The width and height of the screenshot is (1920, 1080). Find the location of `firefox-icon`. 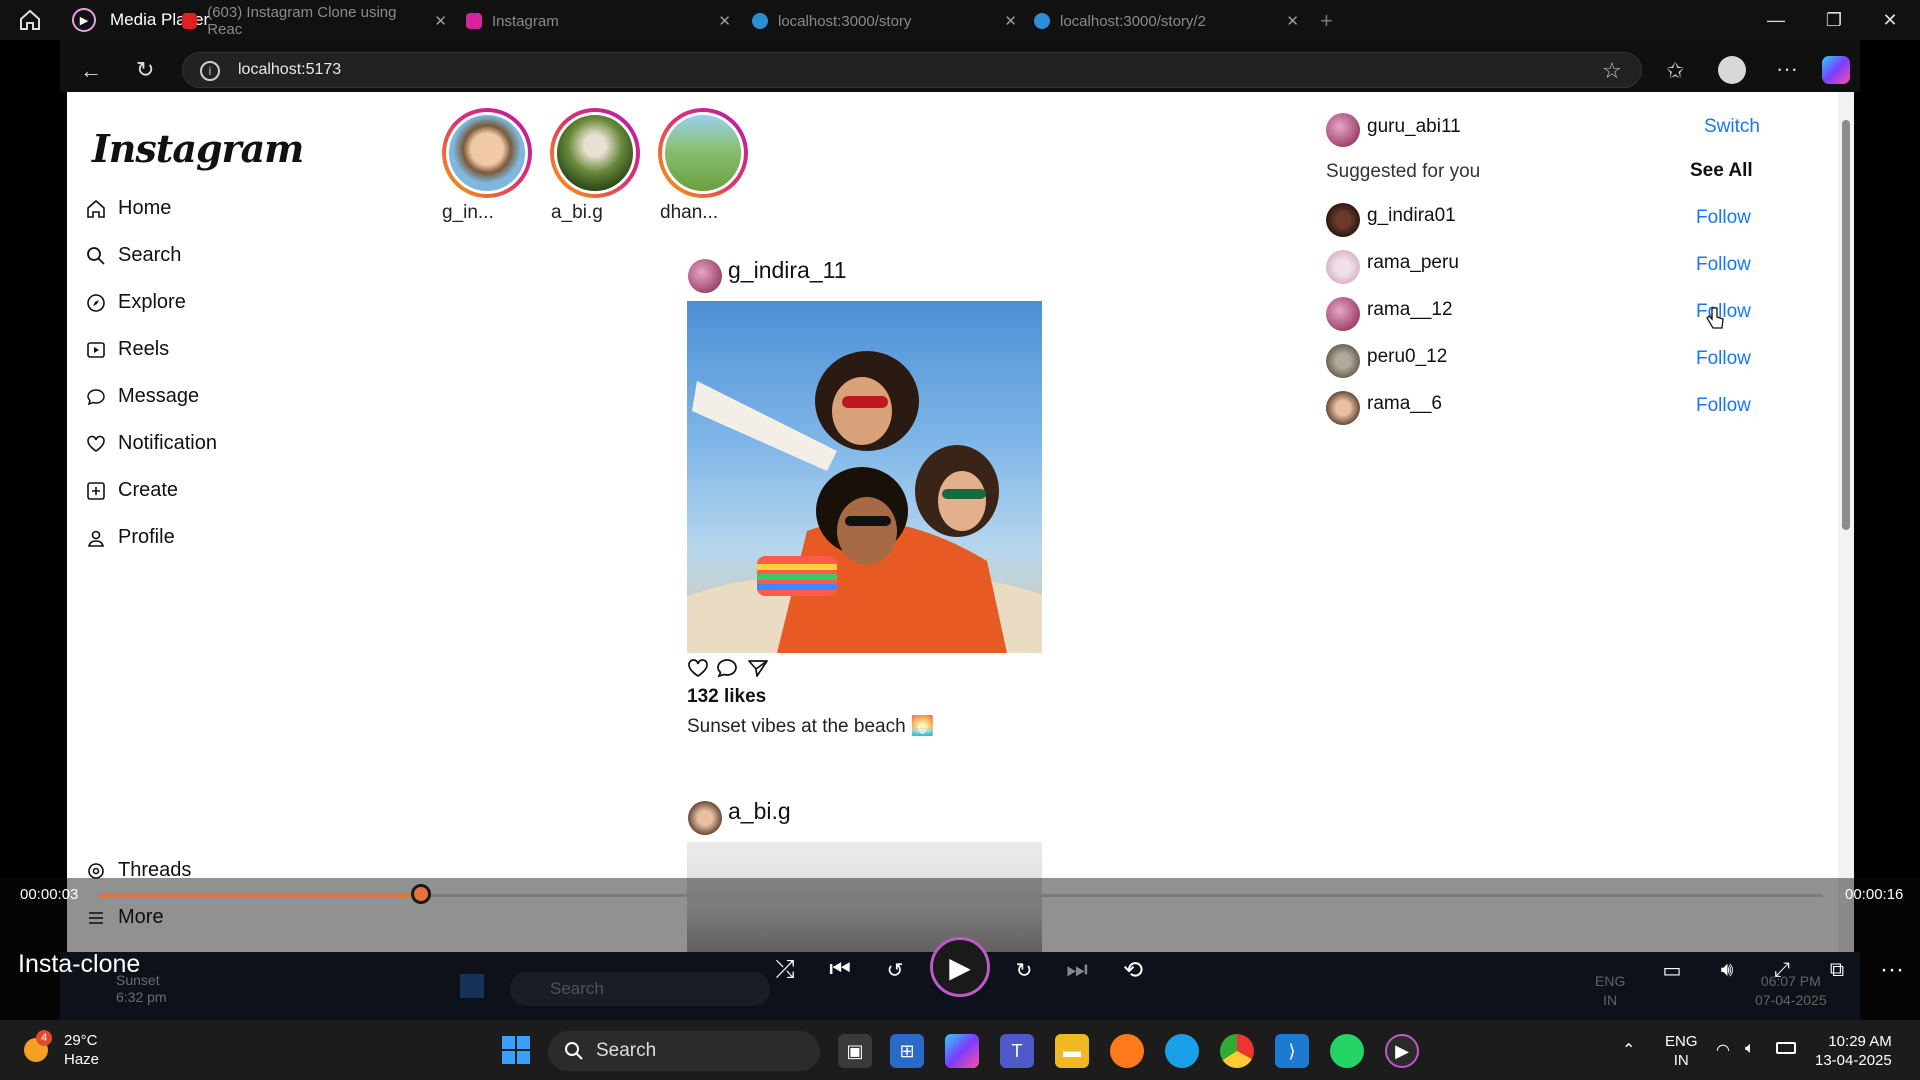

firefox-icon is located at coordinates (1127, 1051).